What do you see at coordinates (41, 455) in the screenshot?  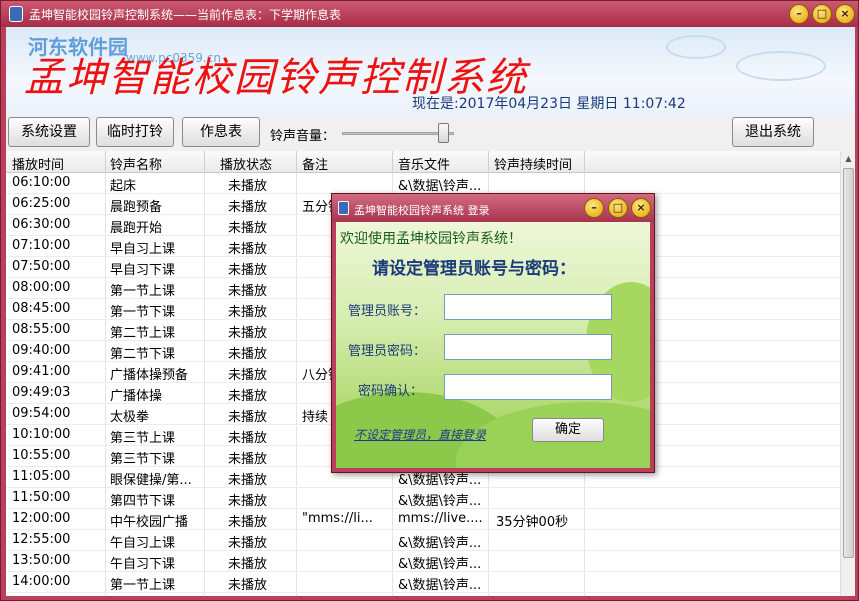 I see `table-cell: 10:55:00` at bounding box center [41, 455].